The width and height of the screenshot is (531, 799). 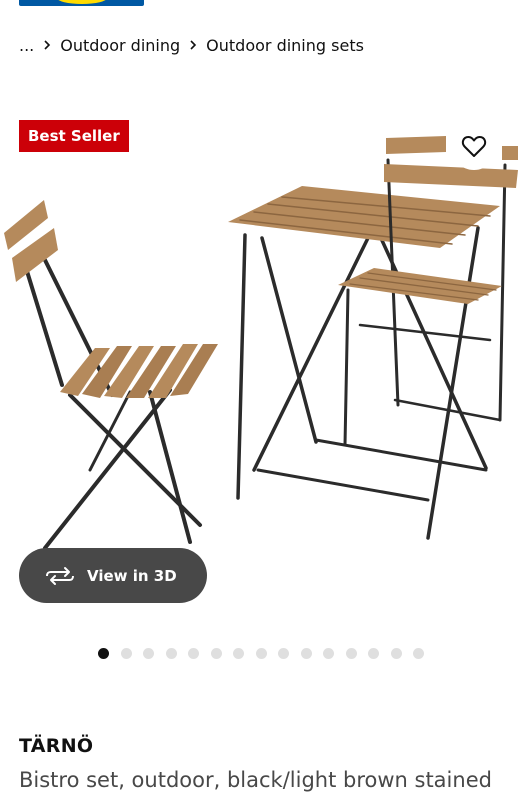 What do you see at coordinates (60, 575) in the screenshot?
I see `rotate-3d-icon` at bounding box center [60, 575].